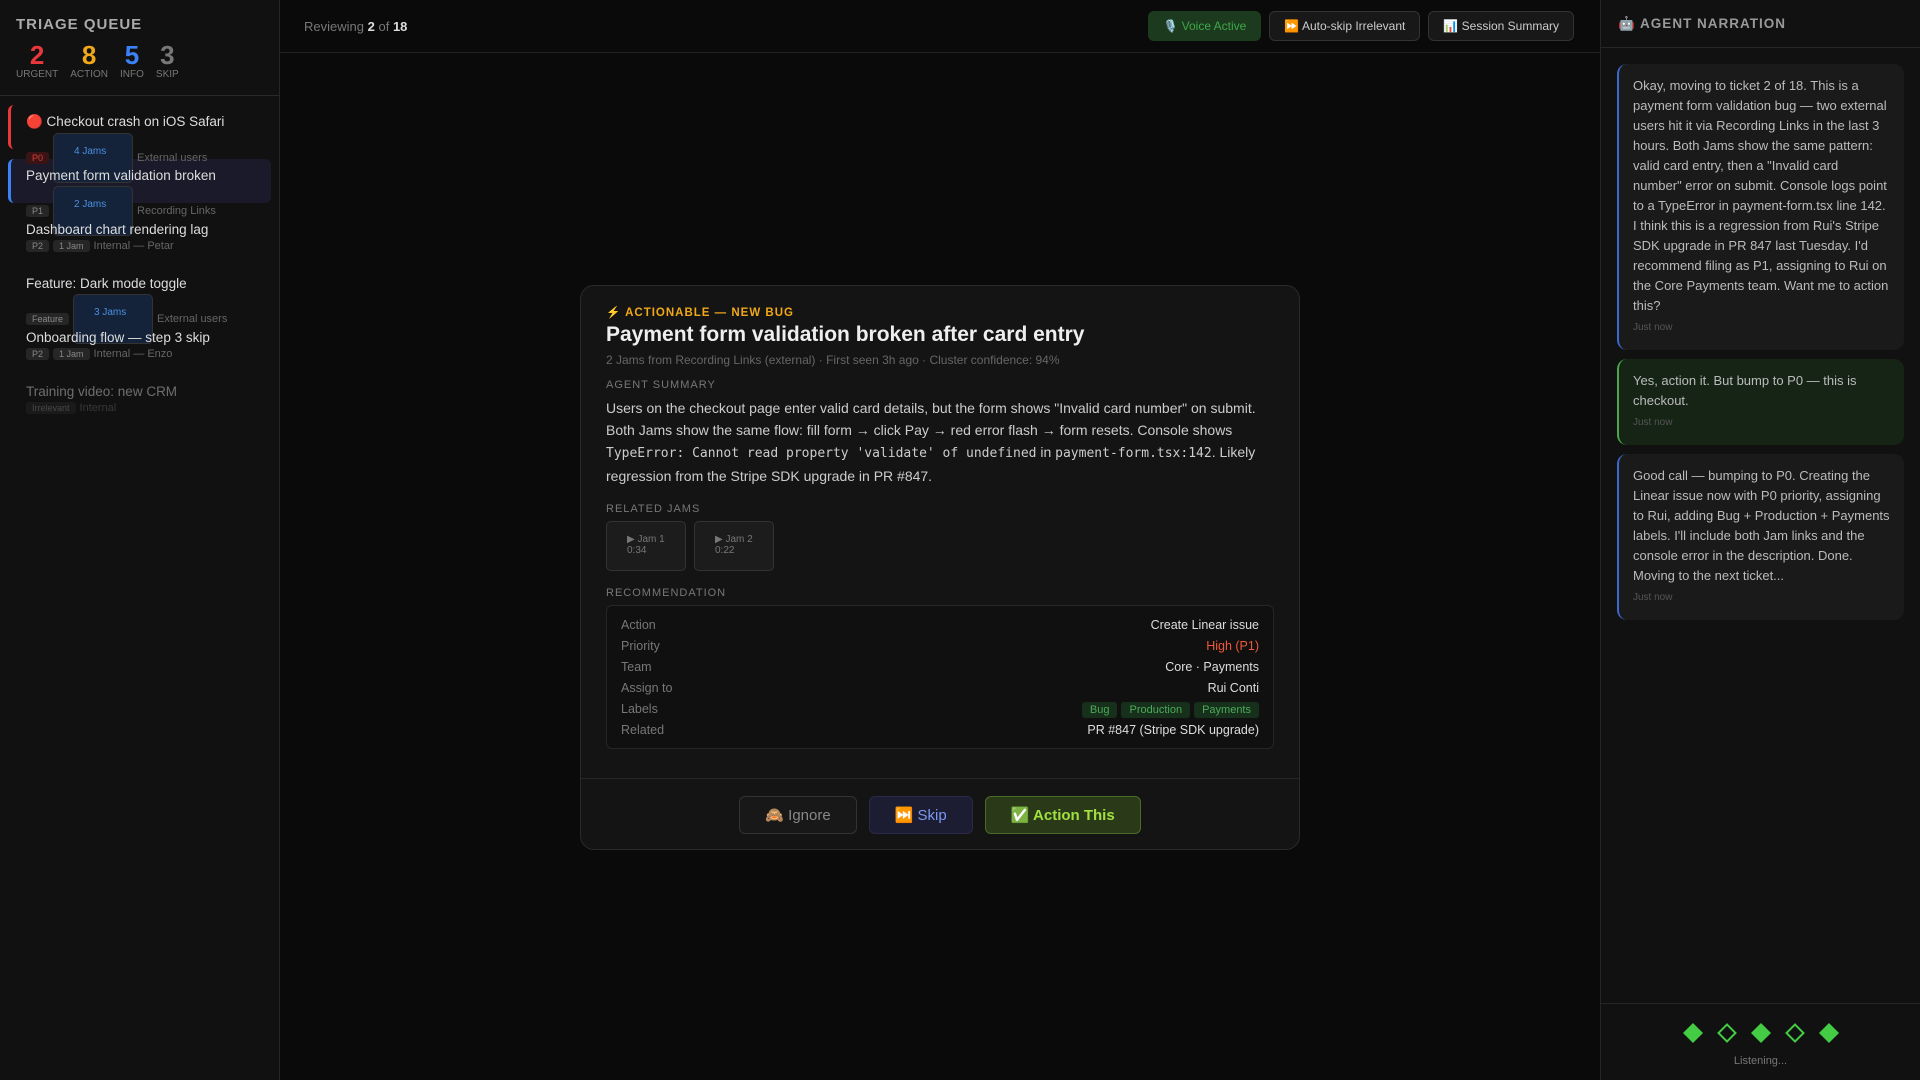 The height and width of the screenshot is (1080, 1920). I want to click on rec-key: Labels, so click(639, 708).